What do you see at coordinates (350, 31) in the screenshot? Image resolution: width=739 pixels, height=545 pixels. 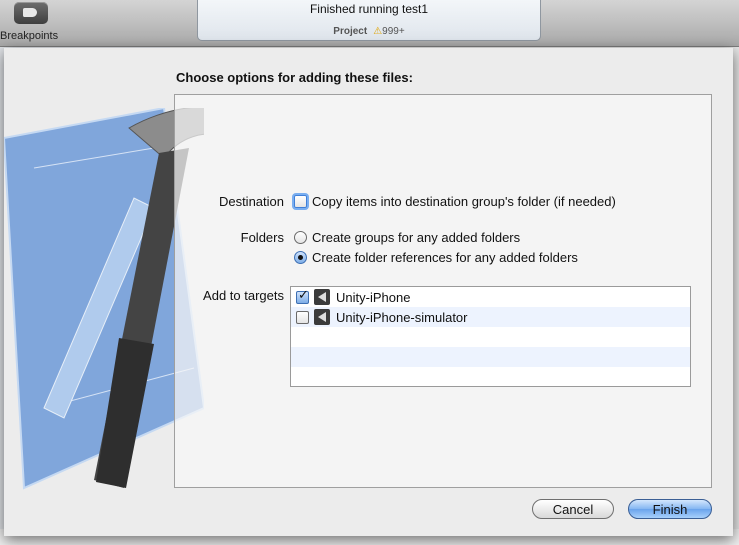 I see `project-label: Project` at bounding box center [350, 31].